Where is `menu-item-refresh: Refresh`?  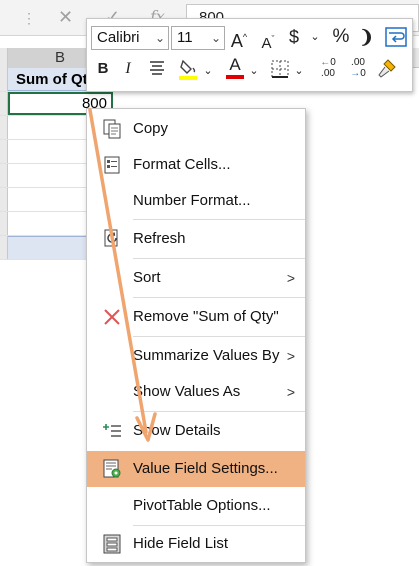
menu-item-refresh: Refresh is located at coordinates (196, 239).